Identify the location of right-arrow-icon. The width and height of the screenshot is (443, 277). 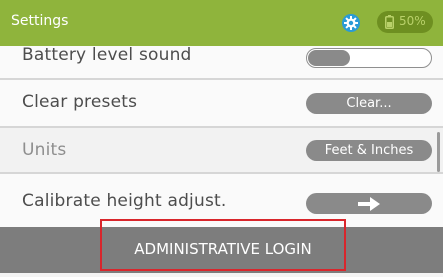
(369, 204).